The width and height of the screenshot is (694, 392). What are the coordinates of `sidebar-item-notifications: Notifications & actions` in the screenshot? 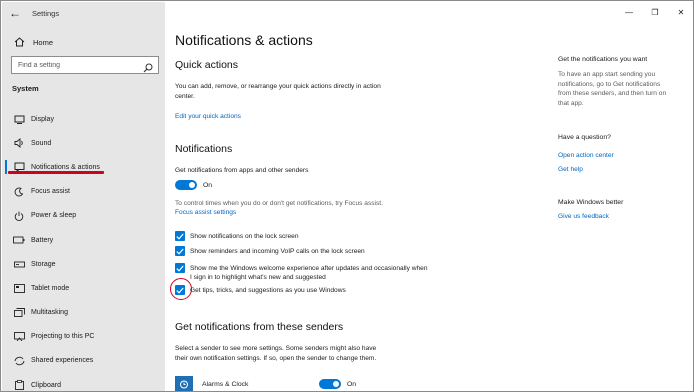 It's located at (83, 167).